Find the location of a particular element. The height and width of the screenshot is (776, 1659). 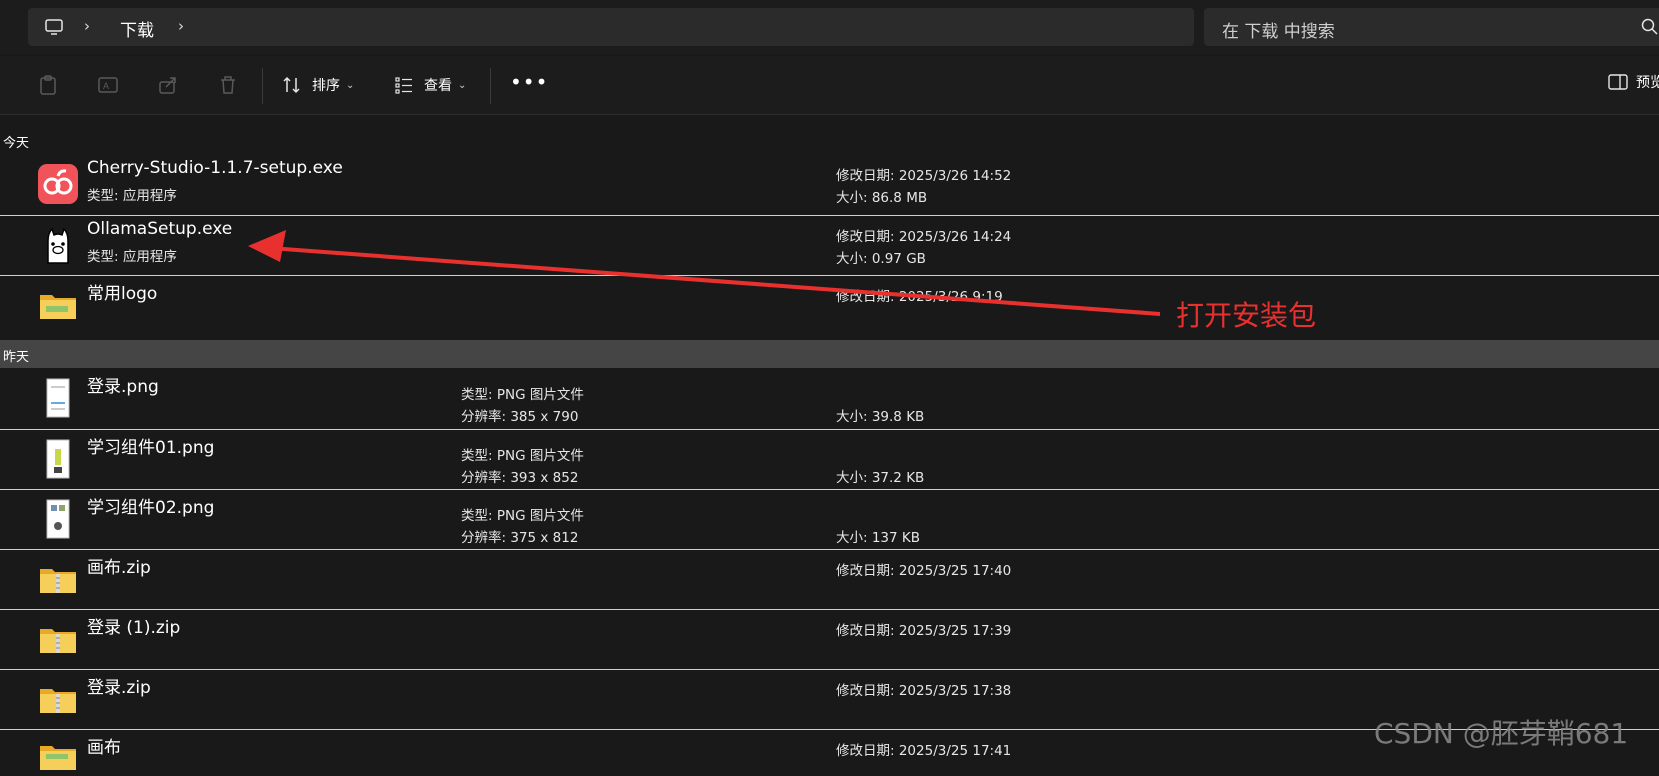

file-modified: 修改日期: 2025/3/25 17:38 is located at coordinates (924, 691).